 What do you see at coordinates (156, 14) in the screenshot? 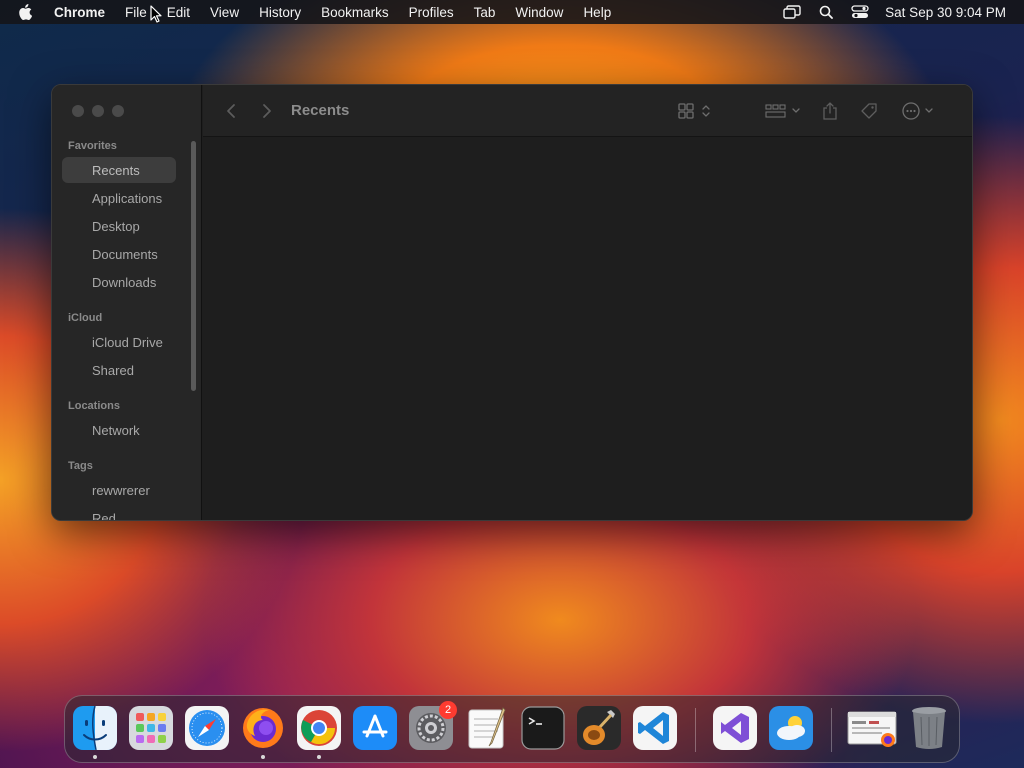
I see `mouse-cursor-icon` at bounding box center [156, 14].